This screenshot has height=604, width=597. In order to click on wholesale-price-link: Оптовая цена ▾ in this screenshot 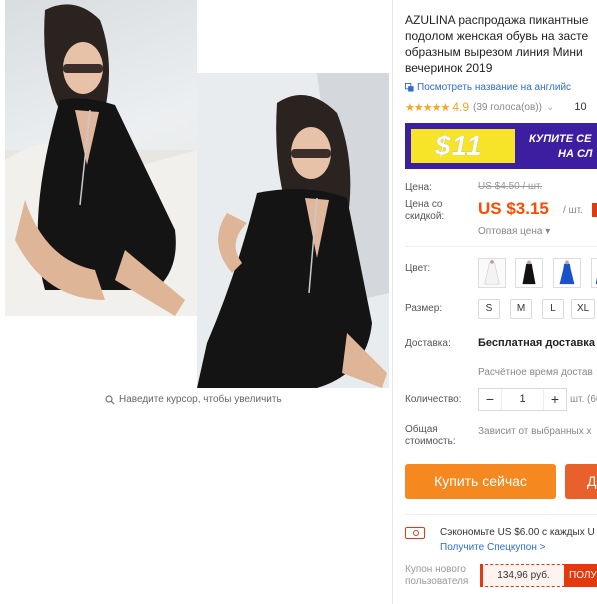, I will do `click(514, 231)`.